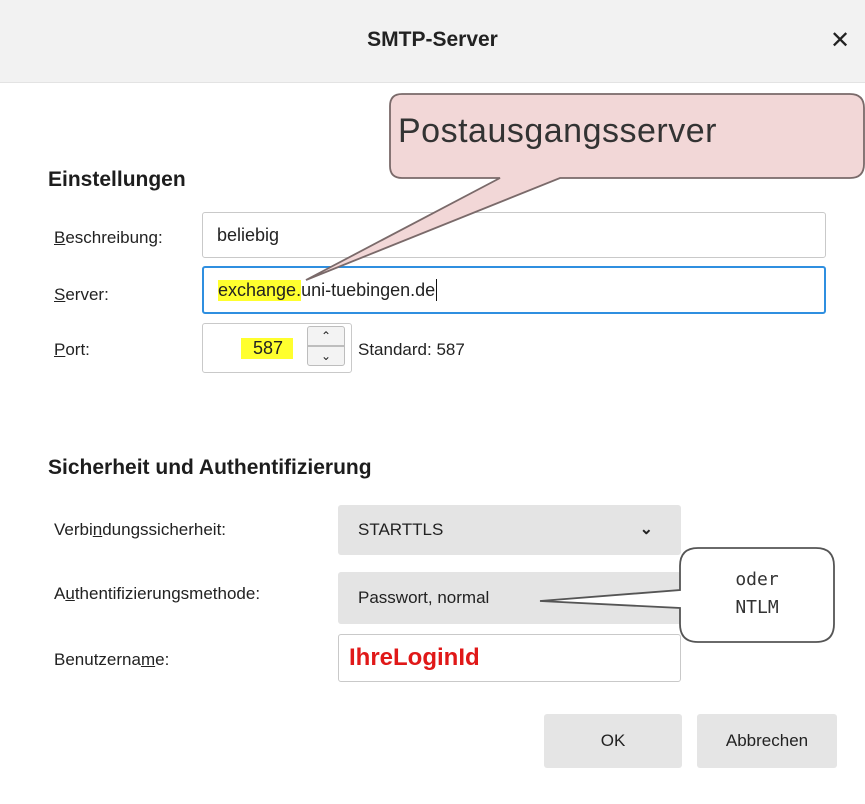 The image size is (865, 804). Describe the element at coordinates (767, 741) in the screenshot. I see `cancel-button: Abbrechen` at that location.